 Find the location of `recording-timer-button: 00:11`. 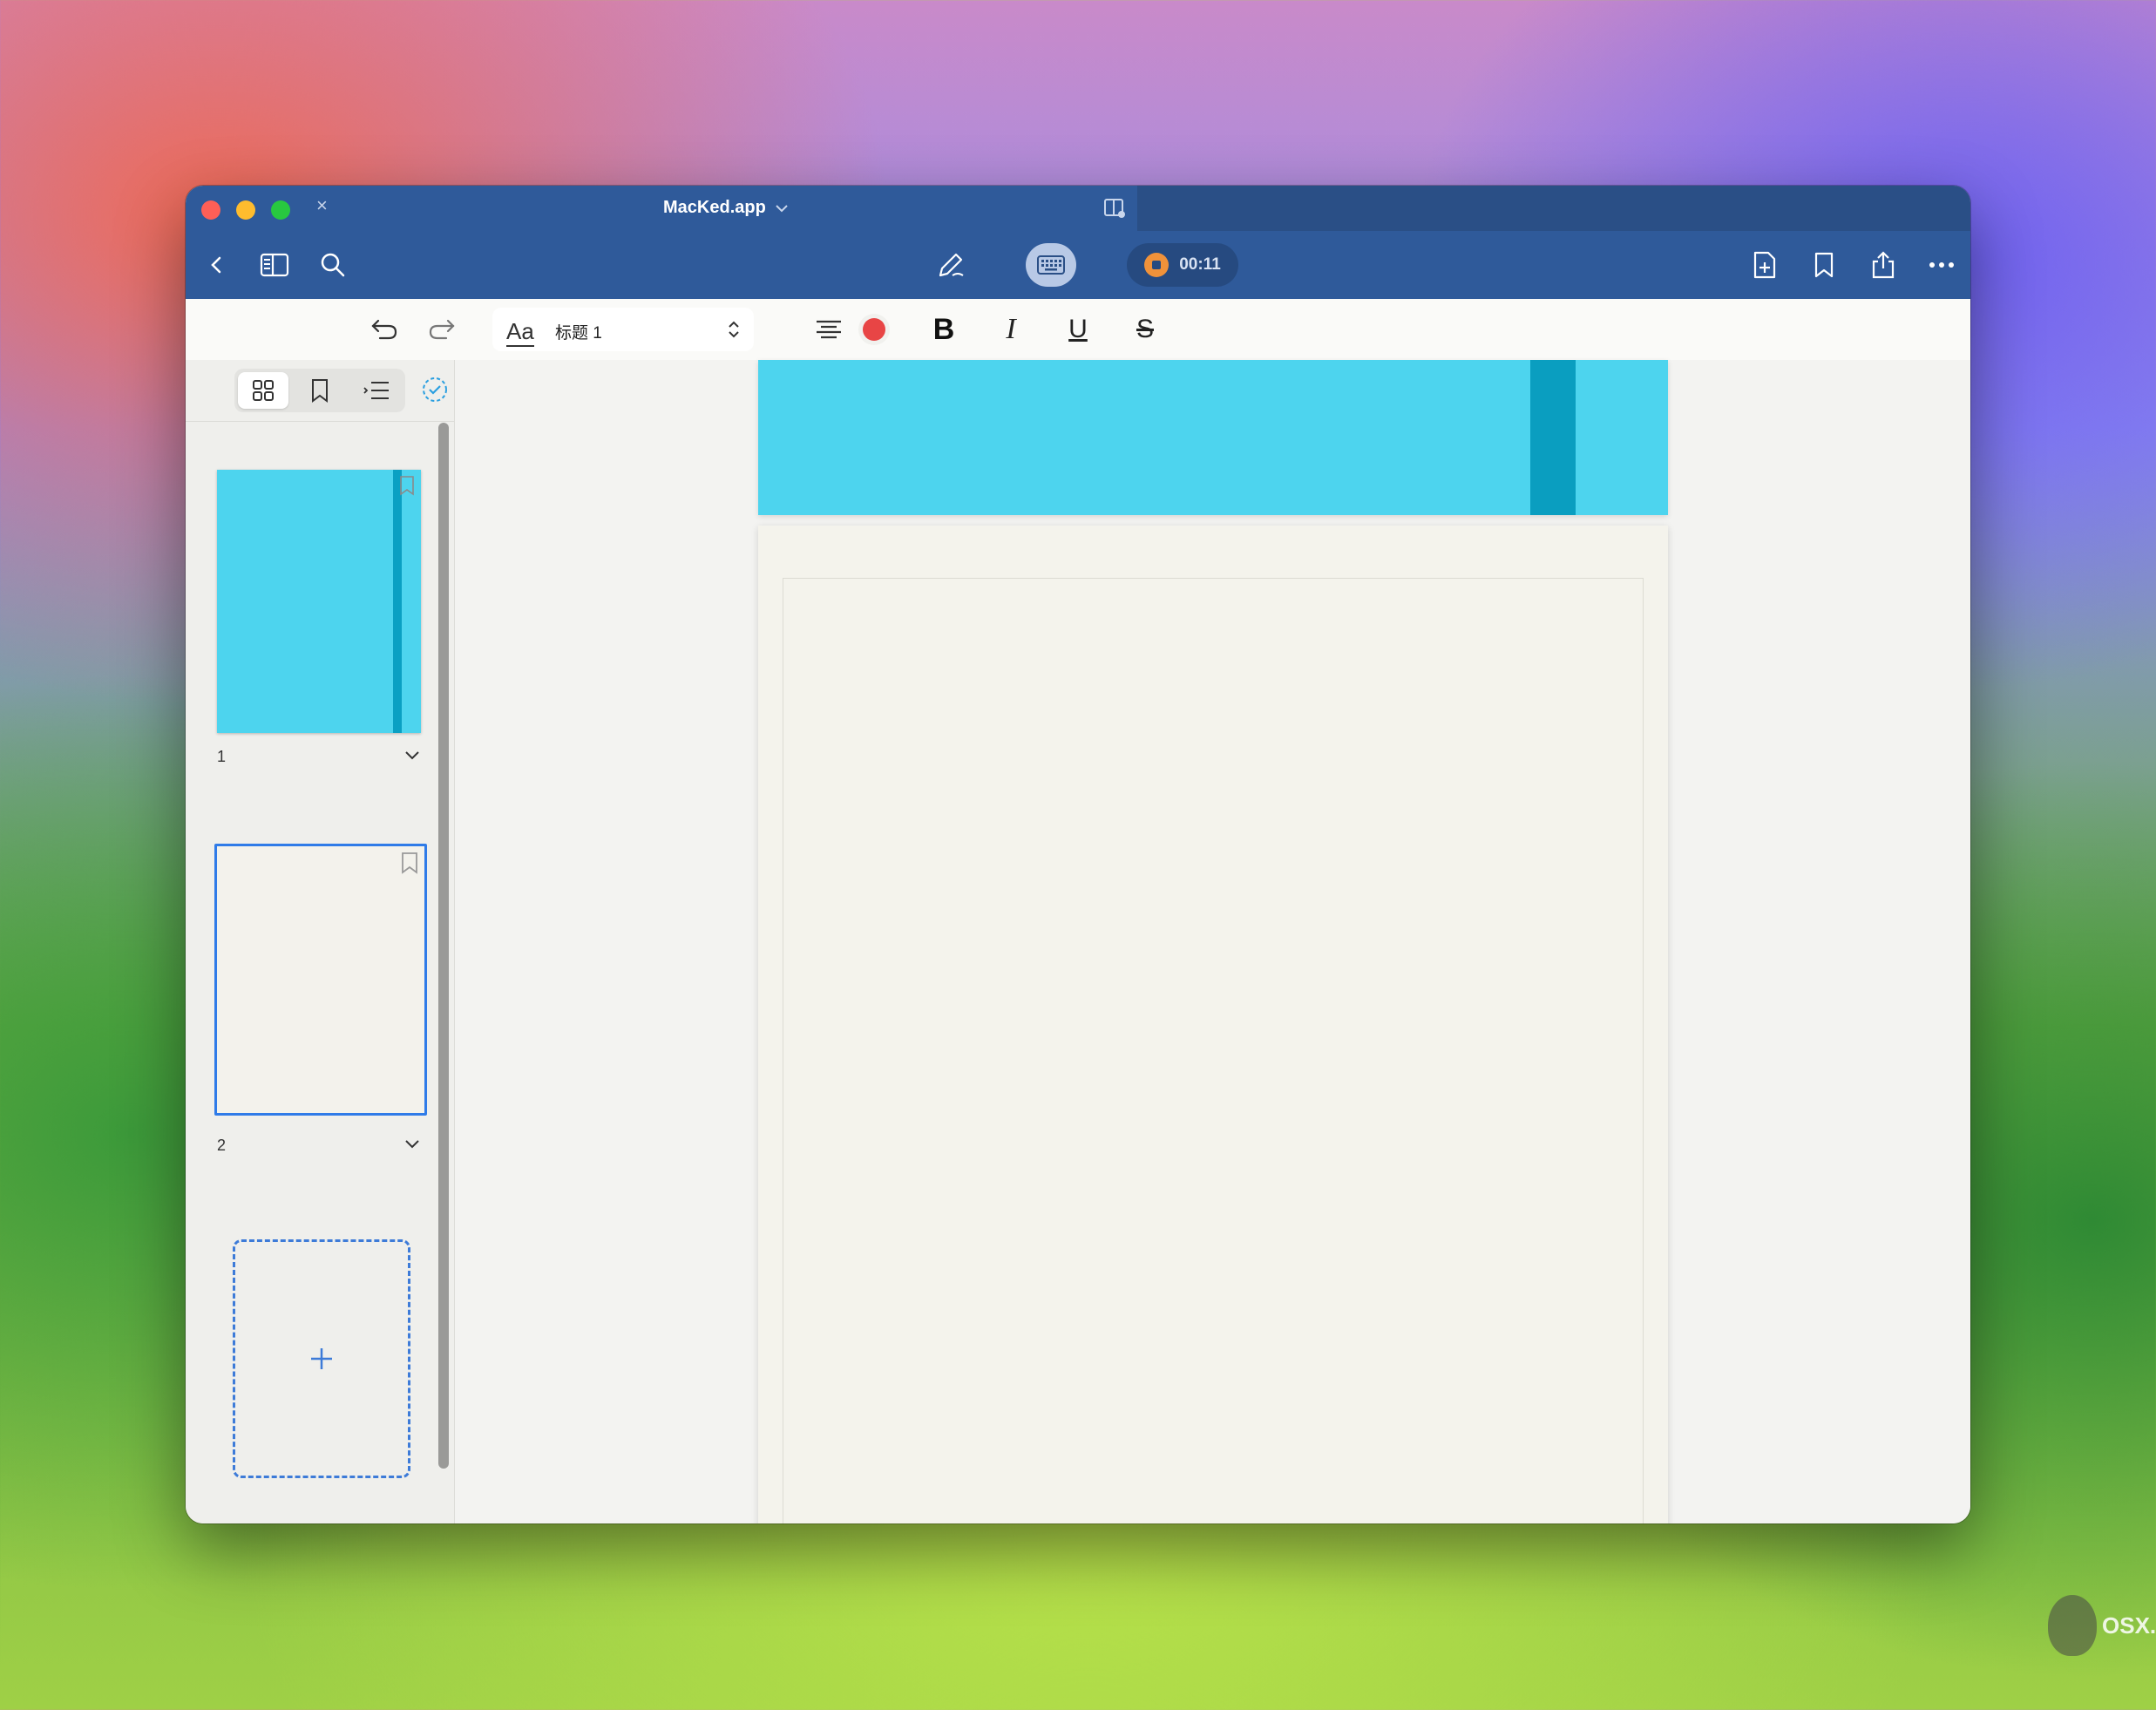

recording-timer-button: 00:11 is located at coordinates (1182, 265).